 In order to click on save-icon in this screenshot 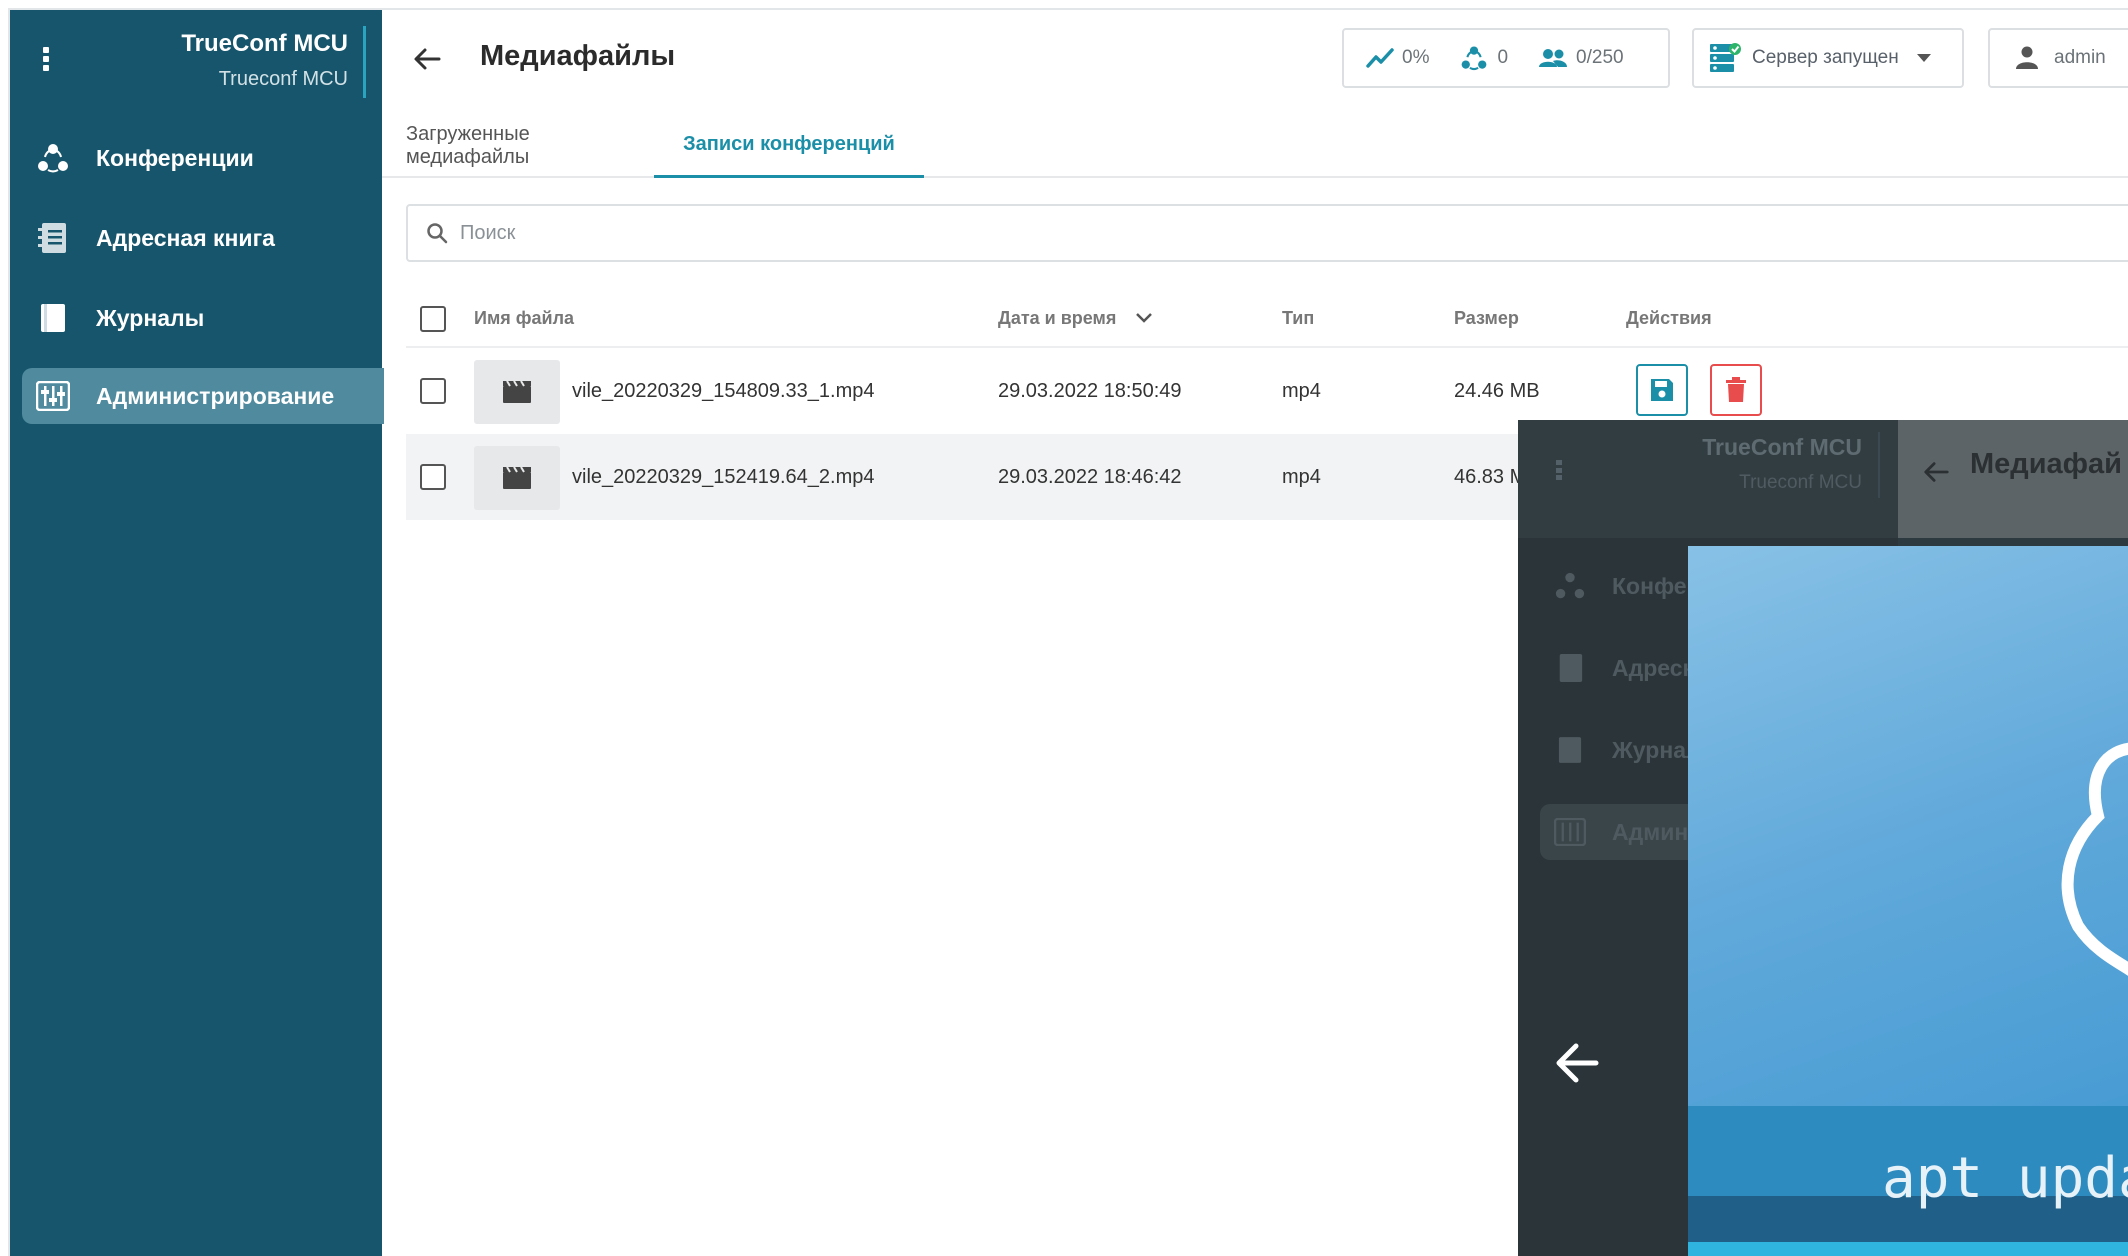, I will do `click(1662, 390)`.